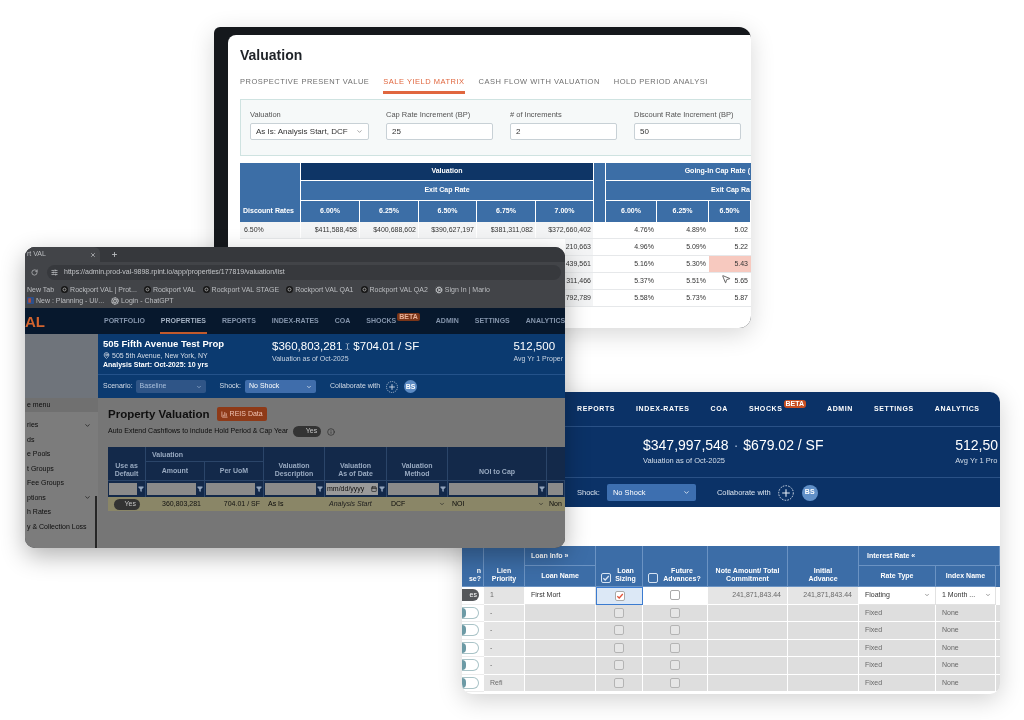  What do you see at coordinates (600, 192) in the screenshot?
I see `column-header` at bounding box center [600, 192].